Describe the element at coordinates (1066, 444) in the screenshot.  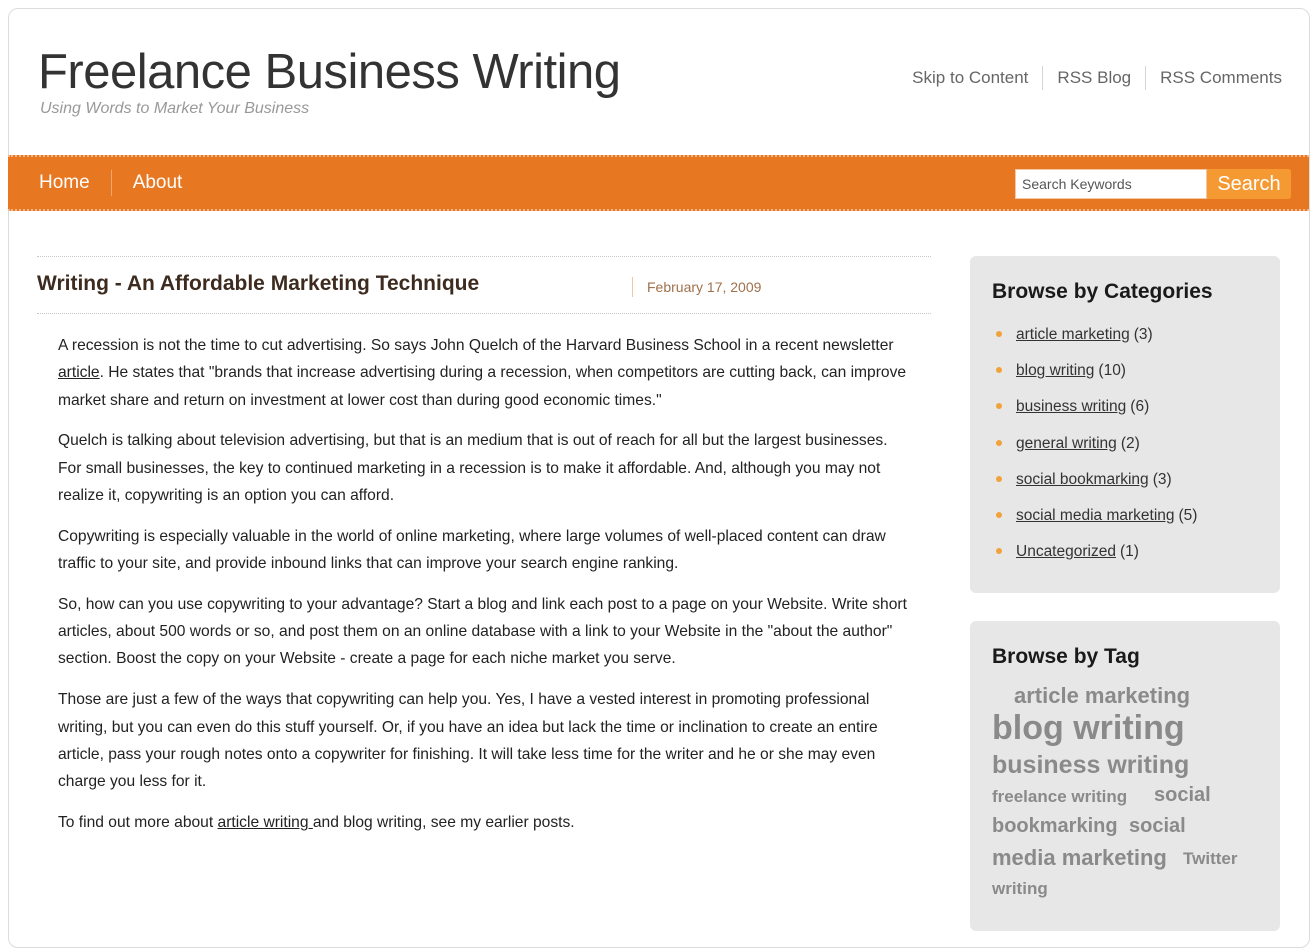
I see `category-link-general-writing: general writing` at that location.